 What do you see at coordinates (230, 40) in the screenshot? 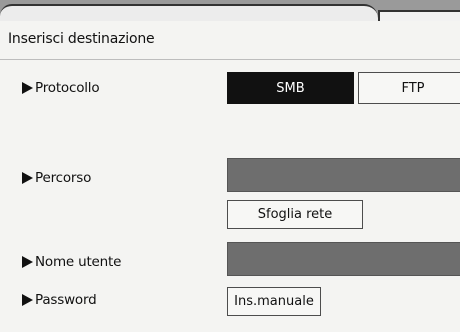
I see `title-bar: Inserisci destinazione` at bounding box center [230, 40].